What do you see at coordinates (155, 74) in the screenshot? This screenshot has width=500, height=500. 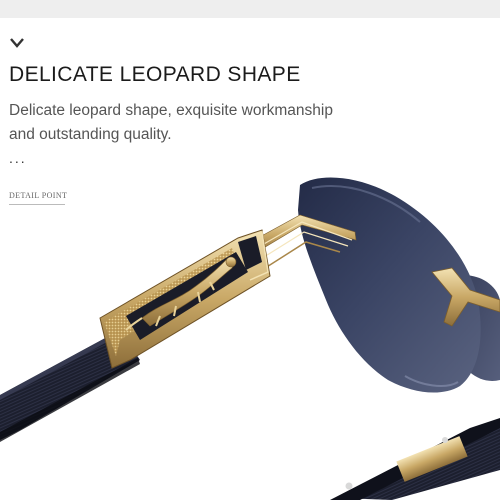 I see `page-title: DELICATE LEOPARD SHAPE` at bounding box center [155, 74].